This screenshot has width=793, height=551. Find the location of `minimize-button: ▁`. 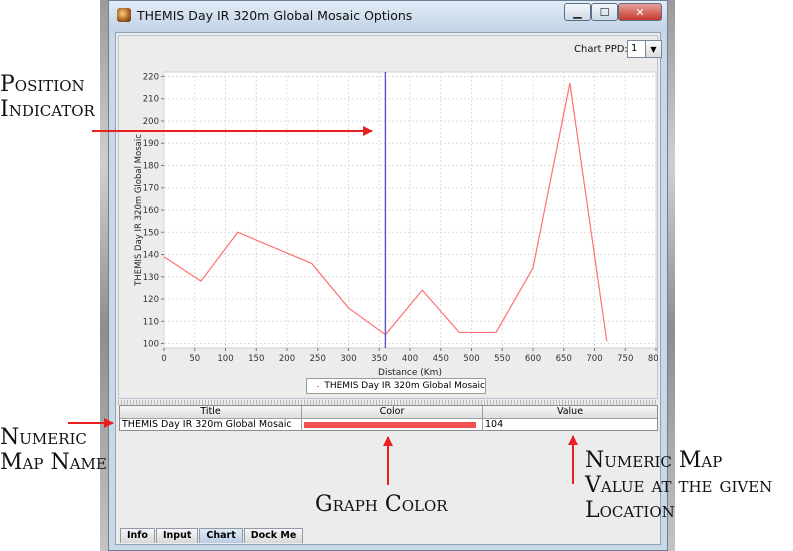

minimize-button: ▁ is located at coordinates (577, 12).